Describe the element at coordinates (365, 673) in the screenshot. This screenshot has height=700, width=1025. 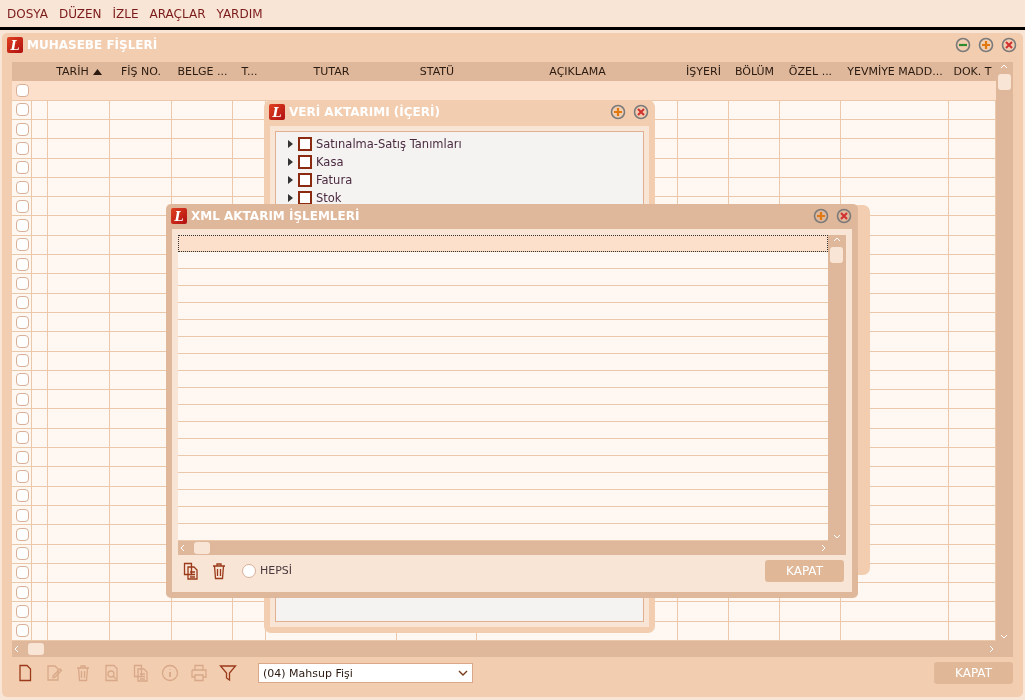
I see `type-dropdown: (04) Mahsup Fişi` at that location.